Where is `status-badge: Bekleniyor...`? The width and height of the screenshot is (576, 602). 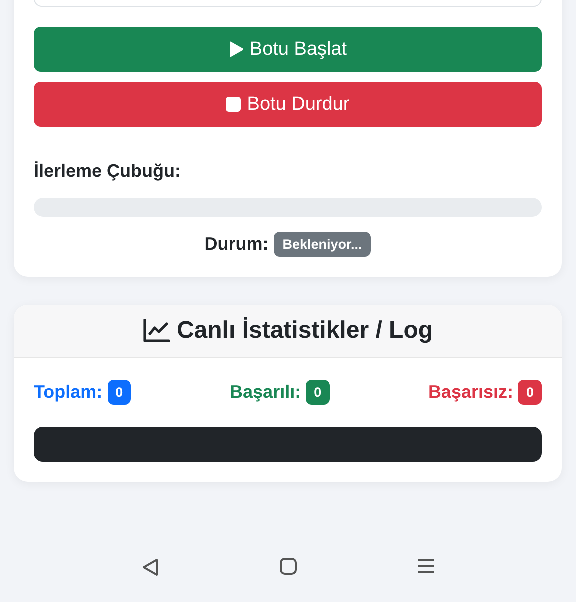
status-badge: Bekleniyor... is located at coordinates (323, 244).